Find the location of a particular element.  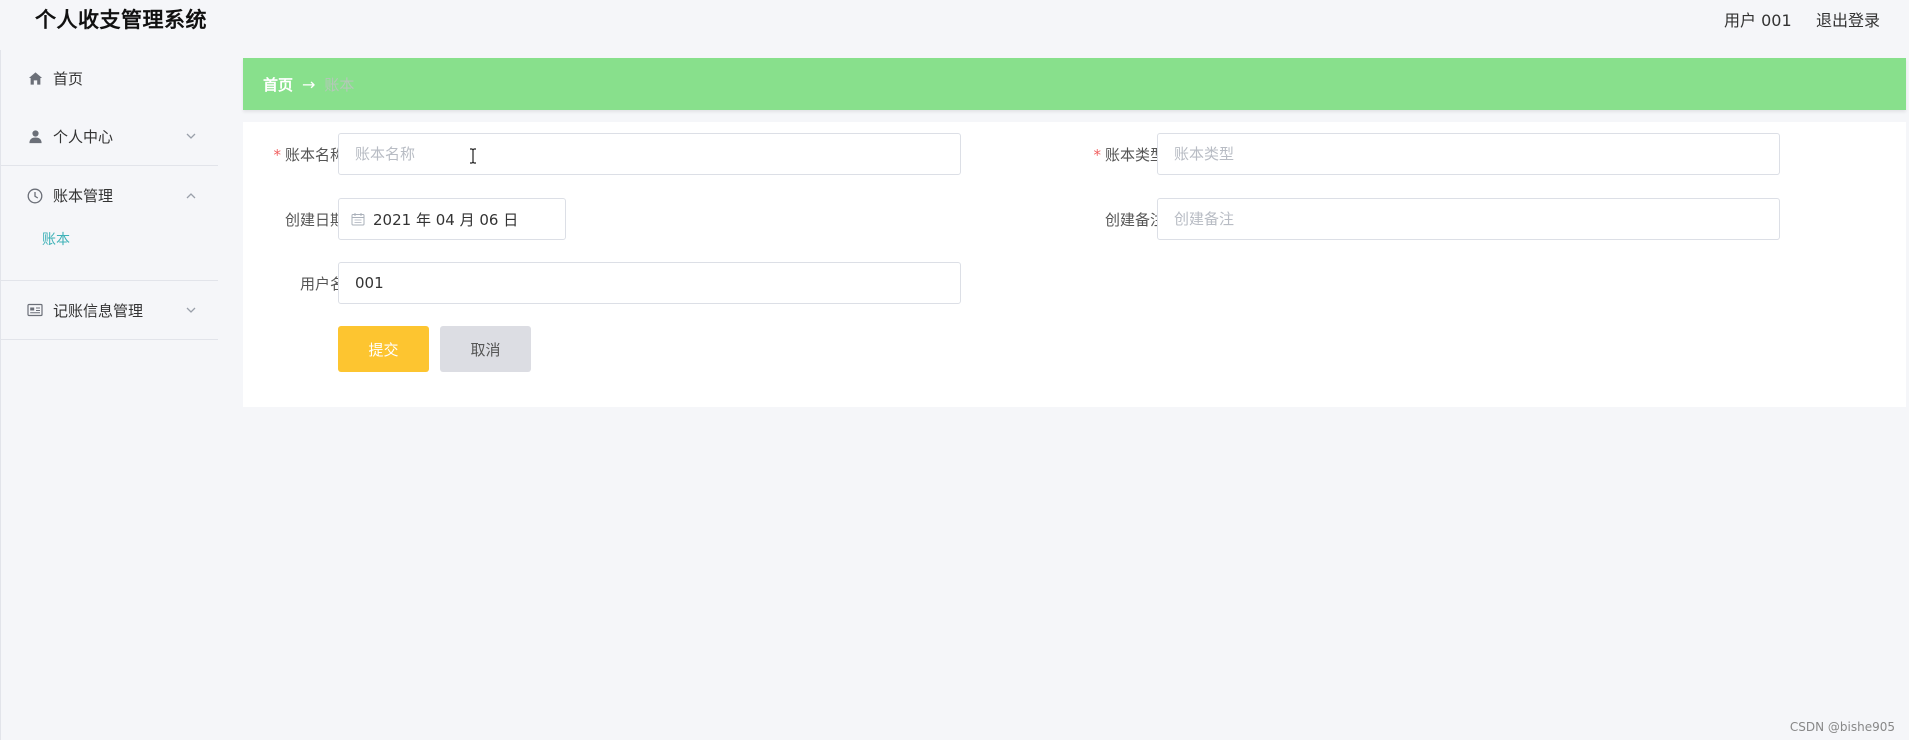

breadcrumb-current: 账本 is located at coordinates (339, 84).